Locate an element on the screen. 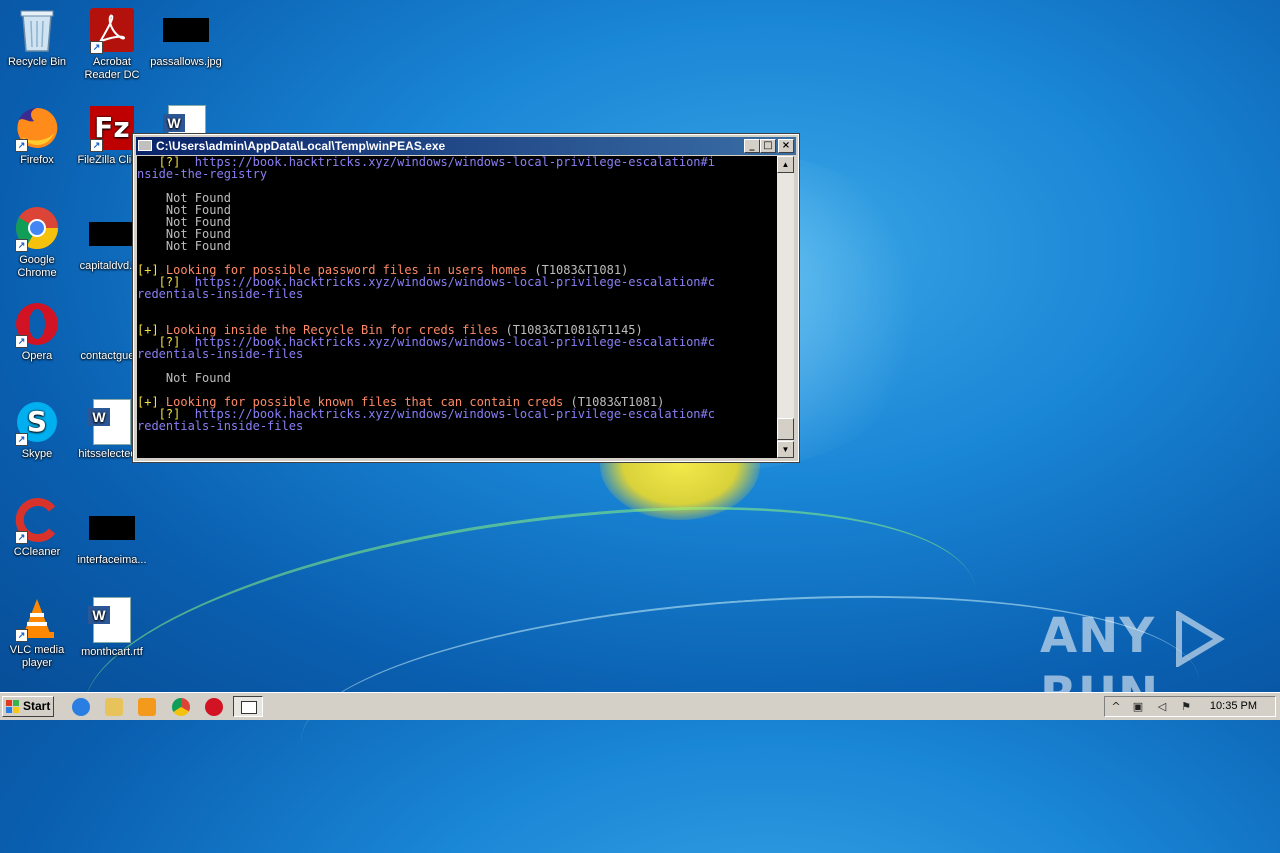  maximize-button: □ is located at coordinates (768, 146).